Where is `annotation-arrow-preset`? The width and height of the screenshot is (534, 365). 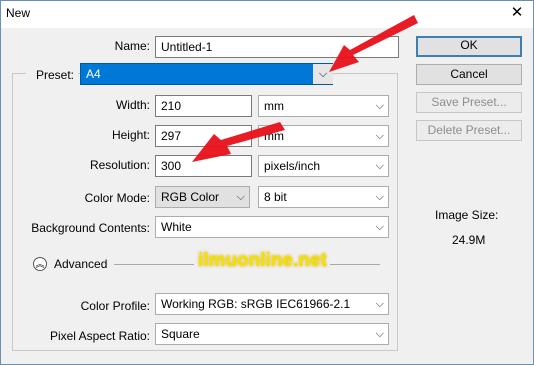 annotation-arrow-preset is located at coordinates (373, 43).